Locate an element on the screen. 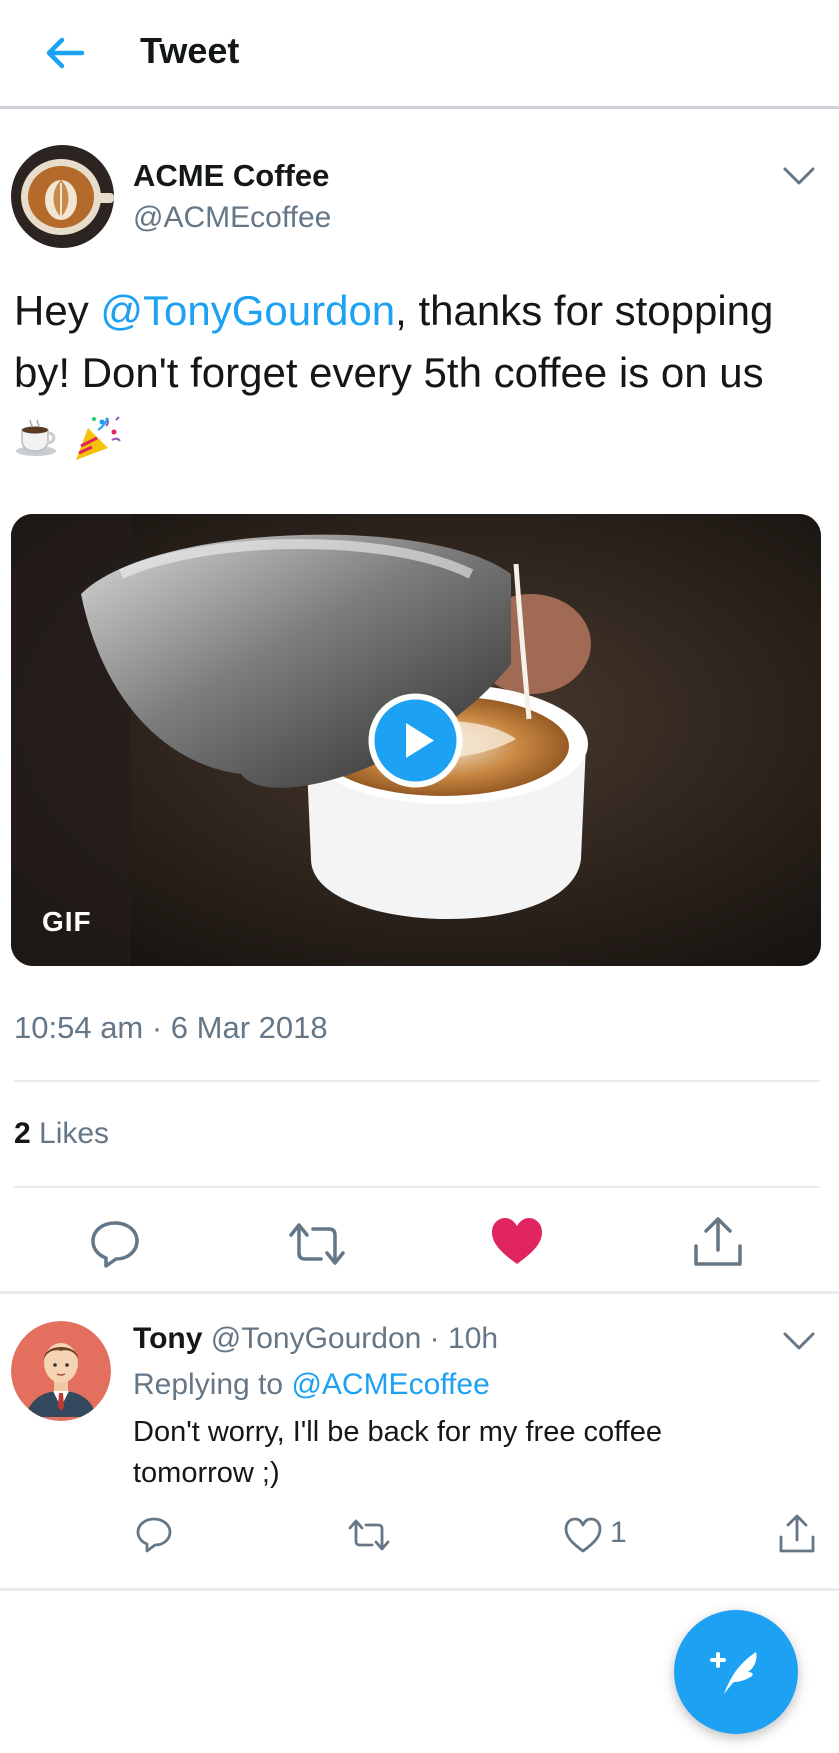  reply-meta: @TonyGourdon · 10h is located at coordinates (350, 1338).